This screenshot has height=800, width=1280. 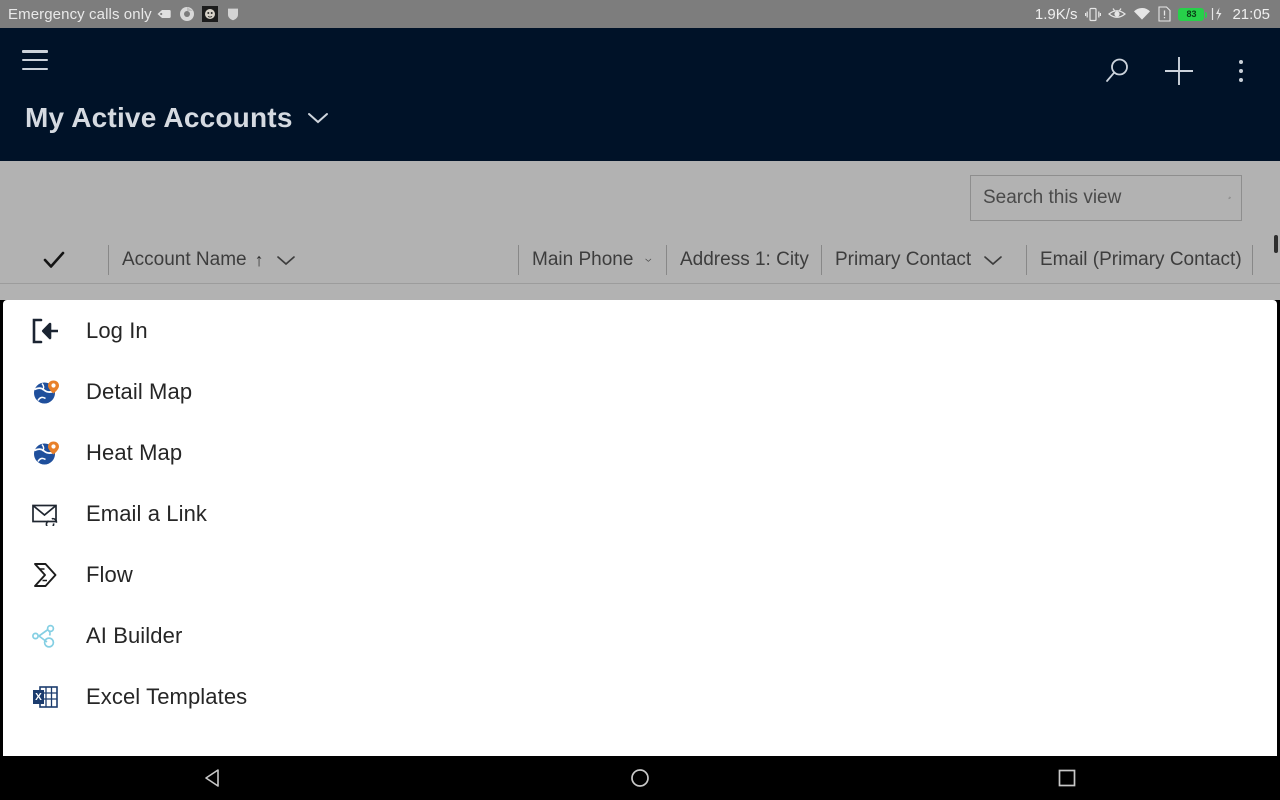 What do you see at coordinates (167, 696) in the screenshot?
I see `menu-item-label: Excel Templates` at bounding box center [167, 696].